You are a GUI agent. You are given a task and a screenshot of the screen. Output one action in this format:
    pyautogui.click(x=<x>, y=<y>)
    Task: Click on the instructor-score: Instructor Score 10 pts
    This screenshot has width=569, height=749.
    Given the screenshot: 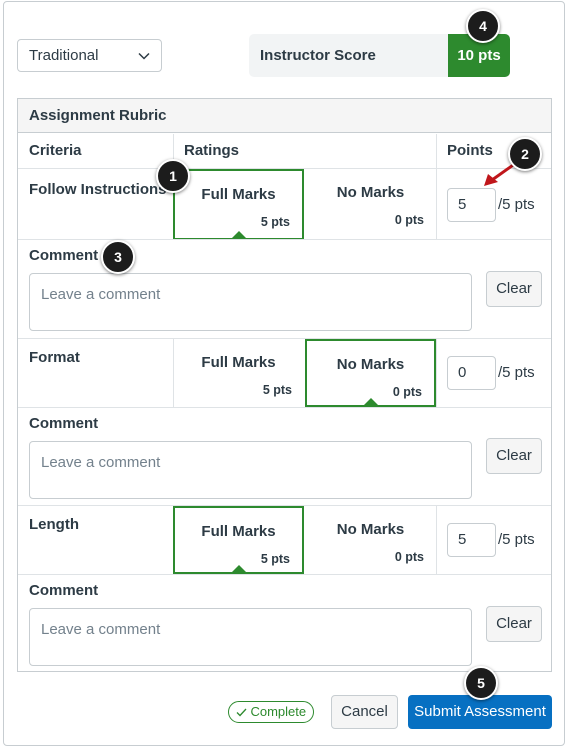 What is the action you would take?
    pyautogui.click(x=379, y=55)
    